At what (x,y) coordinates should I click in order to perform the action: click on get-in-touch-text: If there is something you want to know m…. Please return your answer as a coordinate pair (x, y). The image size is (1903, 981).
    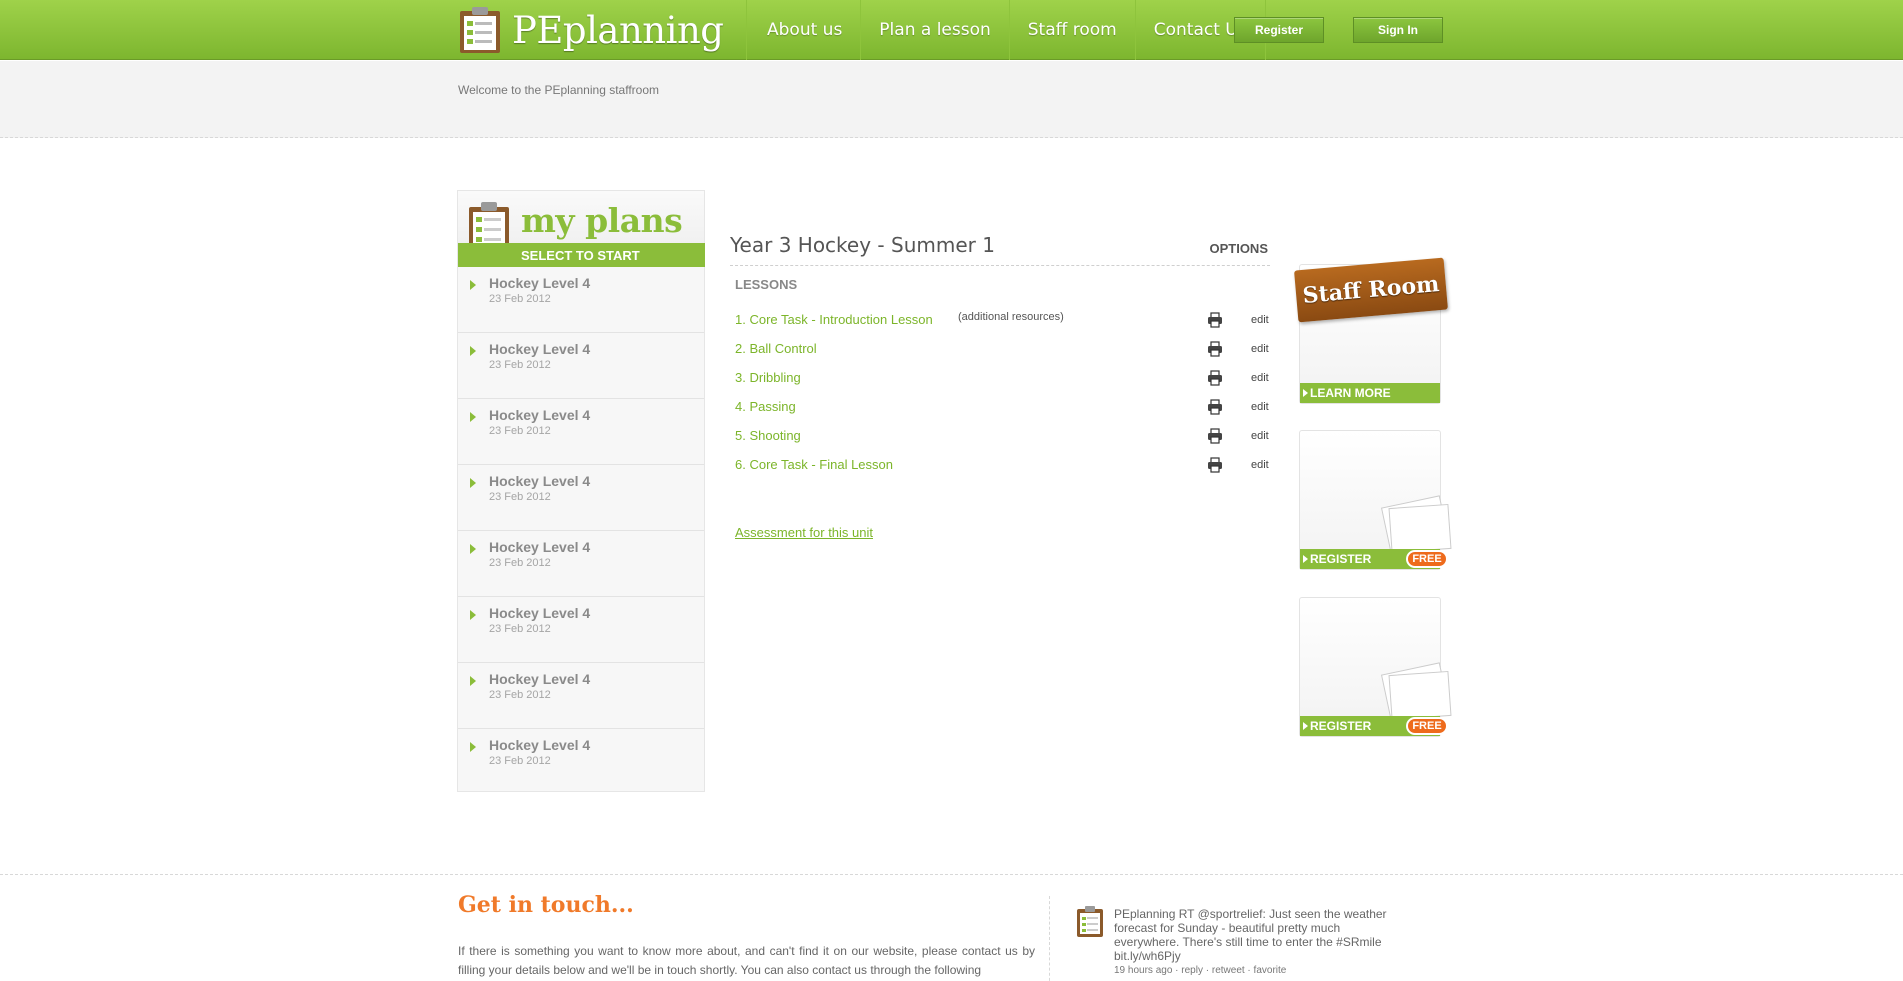
    Looking at the image, I should click on (746, 960).